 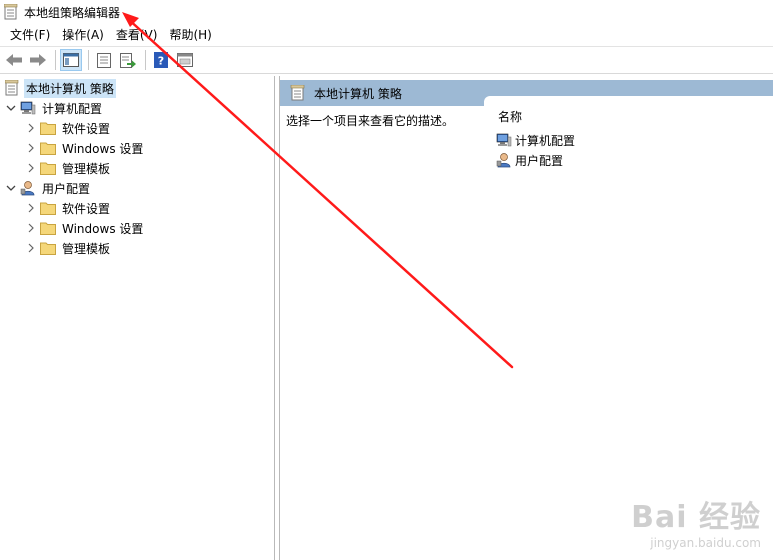 What do you see at coordinates (72, 108) in the screenshot?
I see `tree-item-label: 计算机配置` at bounding box center [72, 108].